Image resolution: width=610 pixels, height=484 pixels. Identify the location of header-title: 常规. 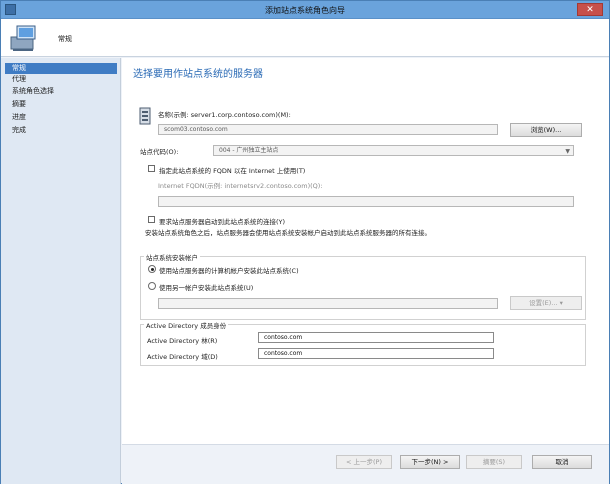
(65, 39).